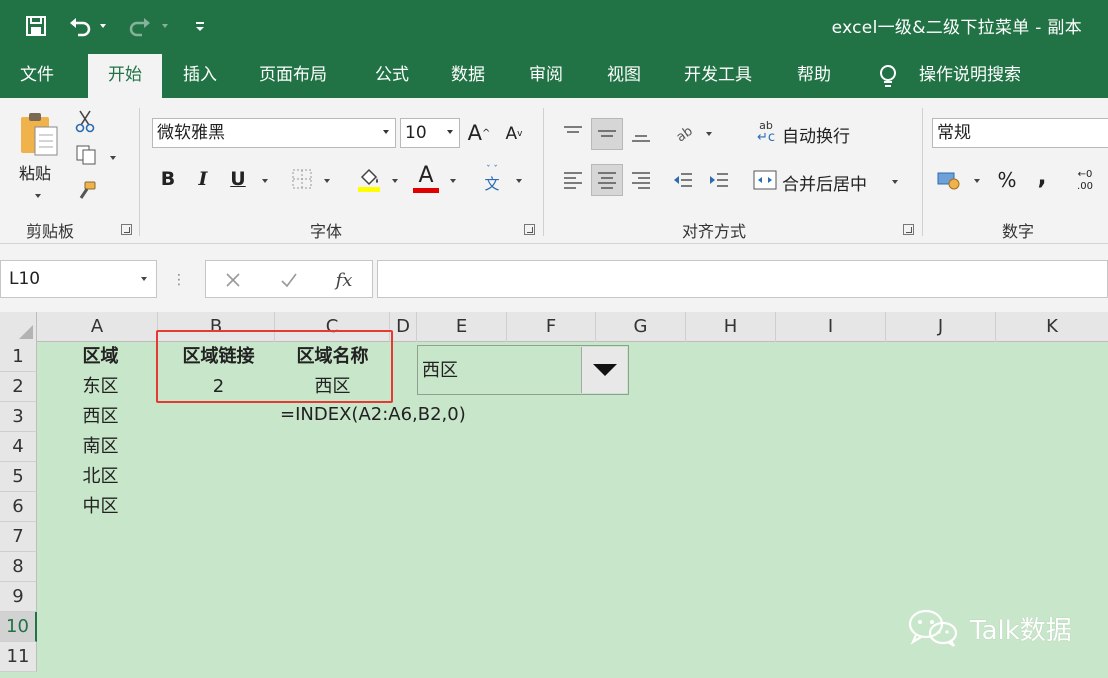 This screenshot has height=678, width=1108. I want to click on comma-style-button: ,, so click(1042, 176).